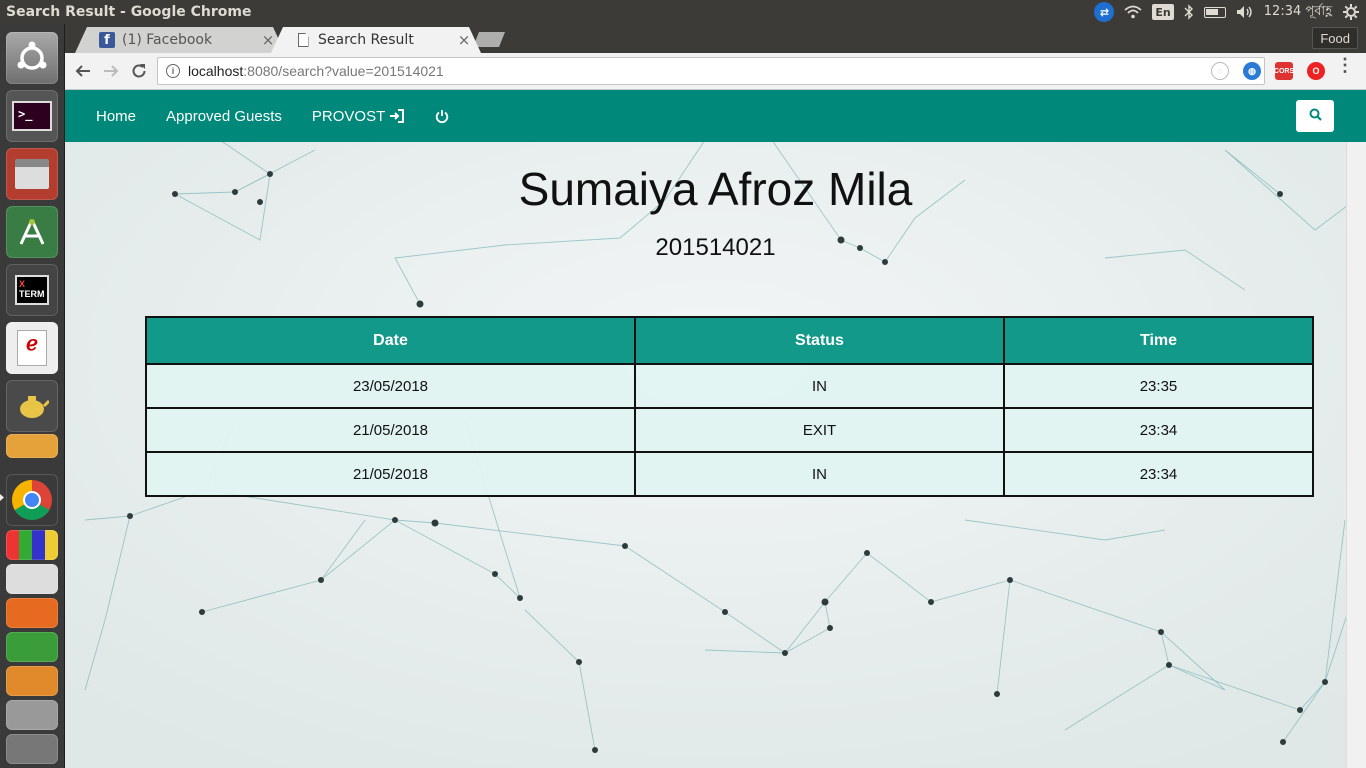  What do you see at coordinates (1214, 12) in the screenshot?
I see `battery-icon` at bounding box center [1214, 12].